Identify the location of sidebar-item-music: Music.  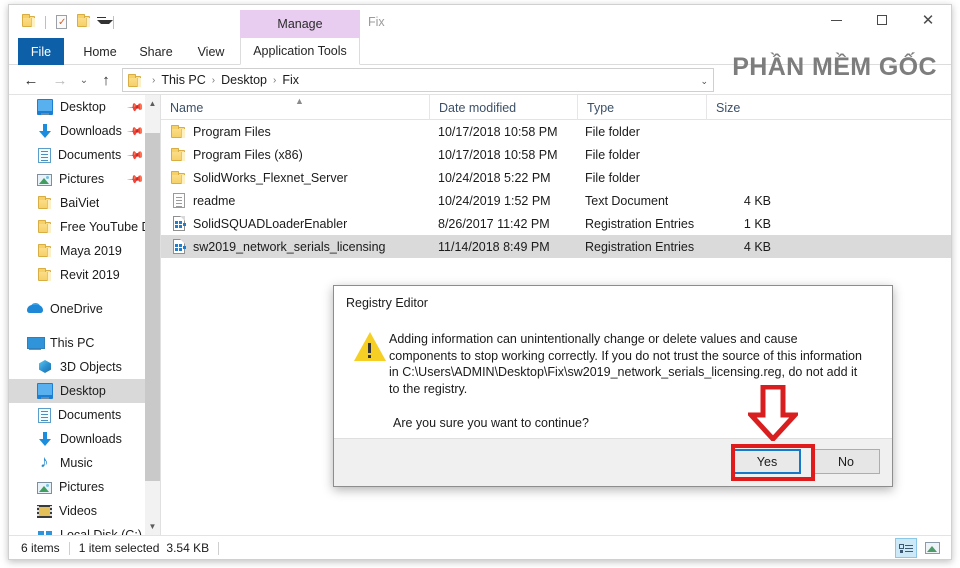
(84, 463).